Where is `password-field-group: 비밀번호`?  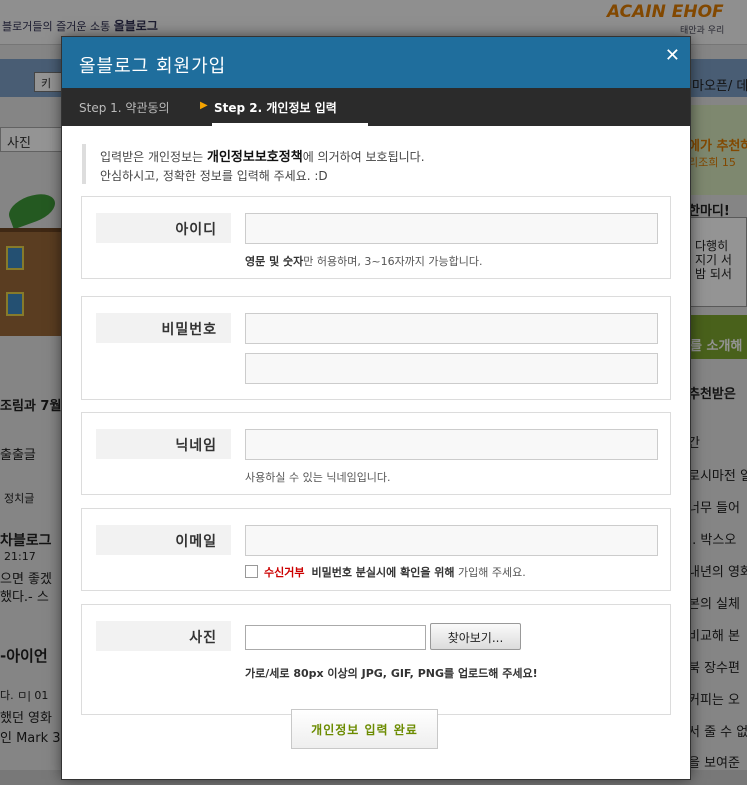
password-field-group: 비밀번호 is located at coordinates (376, 348).